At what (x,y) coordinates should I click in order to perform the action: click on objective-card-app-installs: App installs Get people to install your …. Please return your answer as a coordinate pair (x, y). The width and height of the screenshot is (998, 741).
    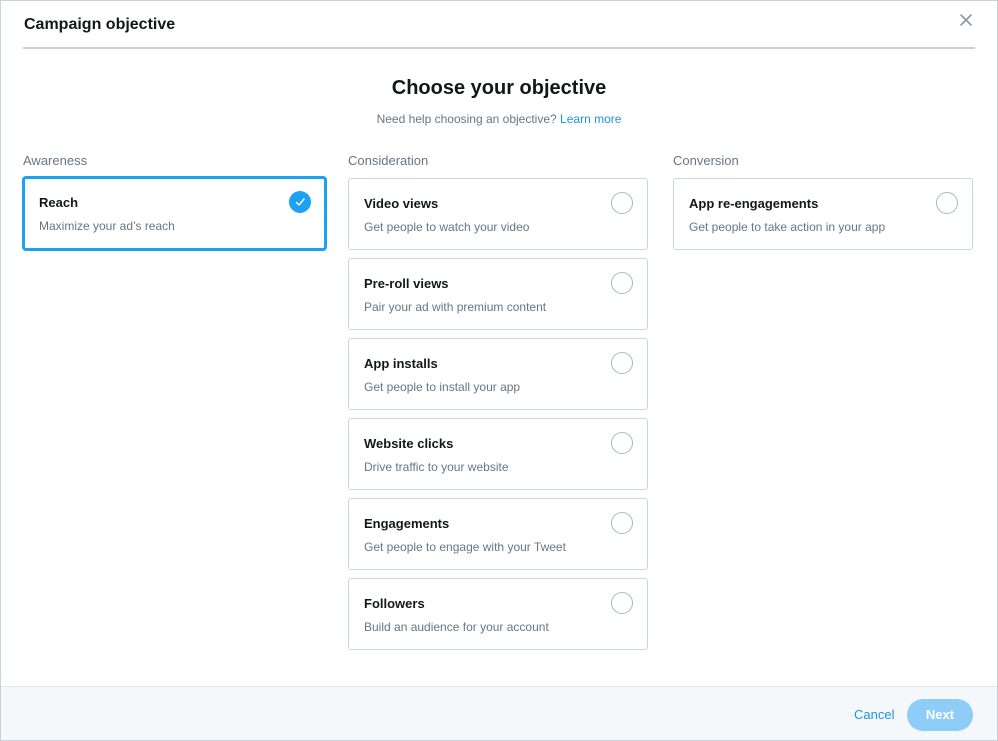
    Looking at the image, I should click on (498, 374).